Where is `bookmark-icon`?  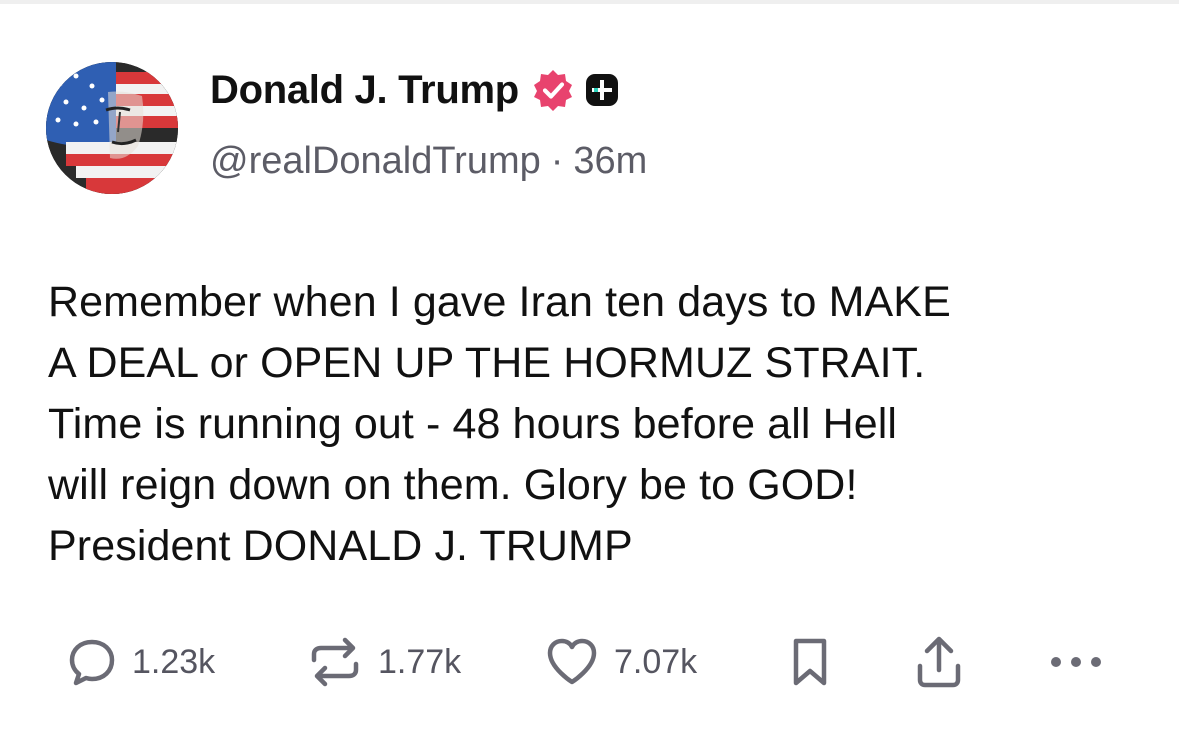
bookmark-icon is located at coordinates (810, 662).